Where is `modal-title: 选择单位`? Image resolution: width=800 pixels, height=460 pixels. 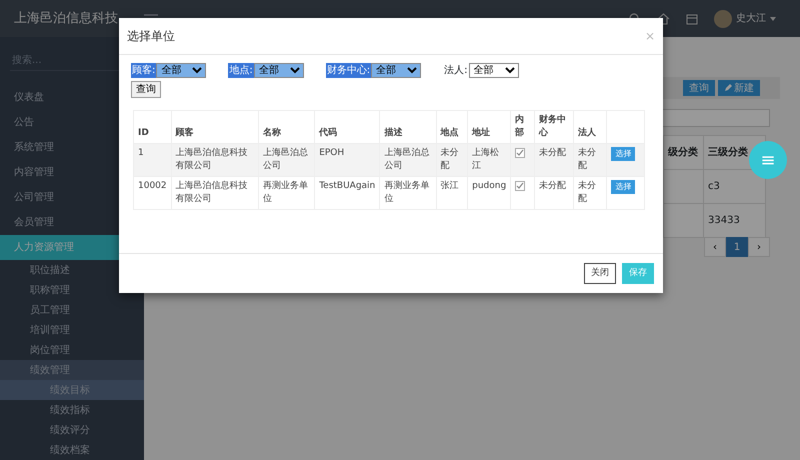
modal-title: 选择单位 is located at coordinates (151, 36).